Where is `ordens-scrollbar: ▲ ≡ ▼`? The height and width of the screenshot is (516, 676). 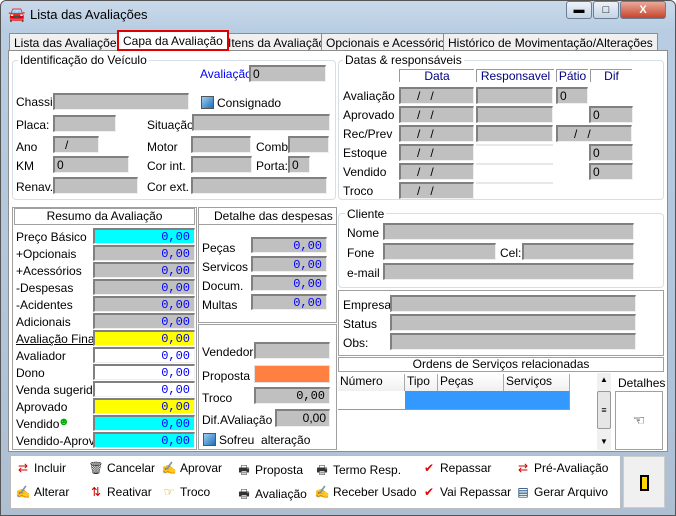
ordens-scrollbar: ▲ ≡ ▼ is located at coordinates (604, 411).